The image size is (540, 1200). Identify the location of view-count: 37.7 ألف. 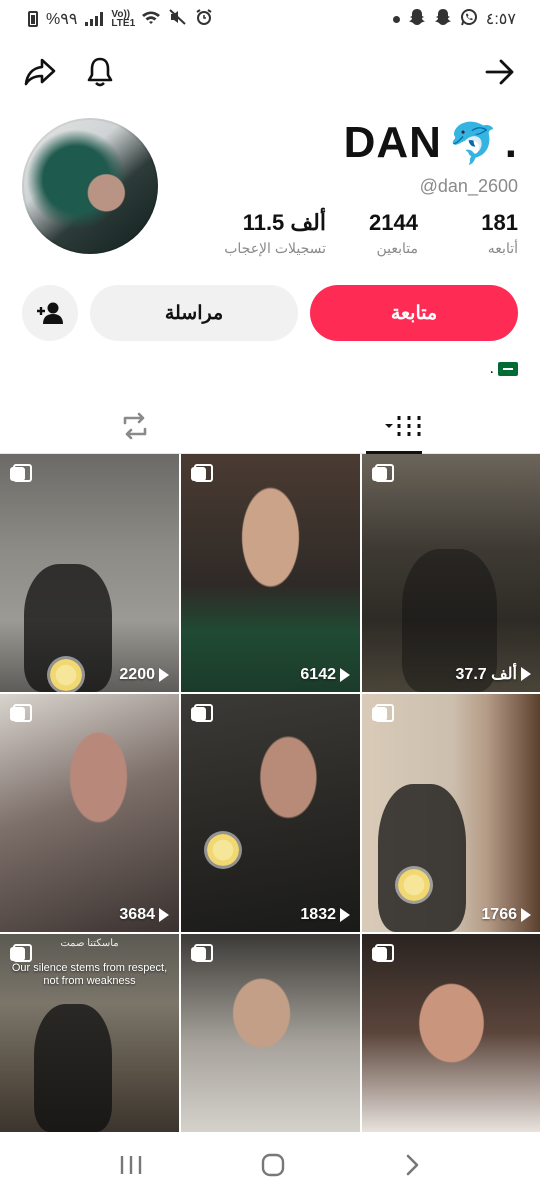
(493, 674).